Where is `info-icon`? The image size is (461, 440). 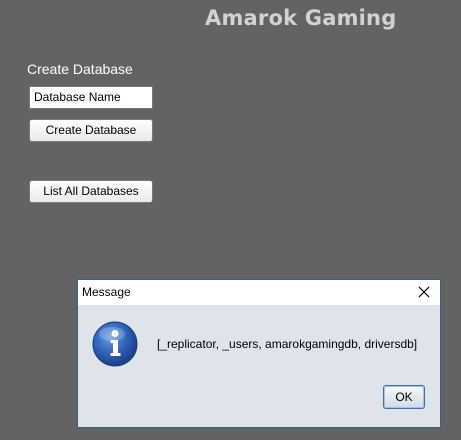
info-icon is located at coordinates (115, 344).